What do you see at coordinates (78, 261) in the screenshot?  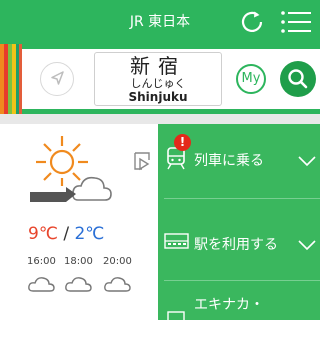 I see `forecast-time: 18:00` at bounding box center [78, 261].